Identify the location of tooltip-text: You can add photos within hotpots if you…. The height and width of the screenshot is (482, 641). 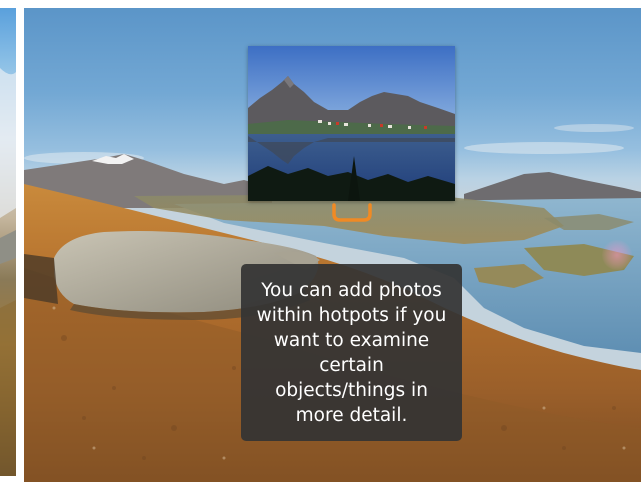
(351, 352).